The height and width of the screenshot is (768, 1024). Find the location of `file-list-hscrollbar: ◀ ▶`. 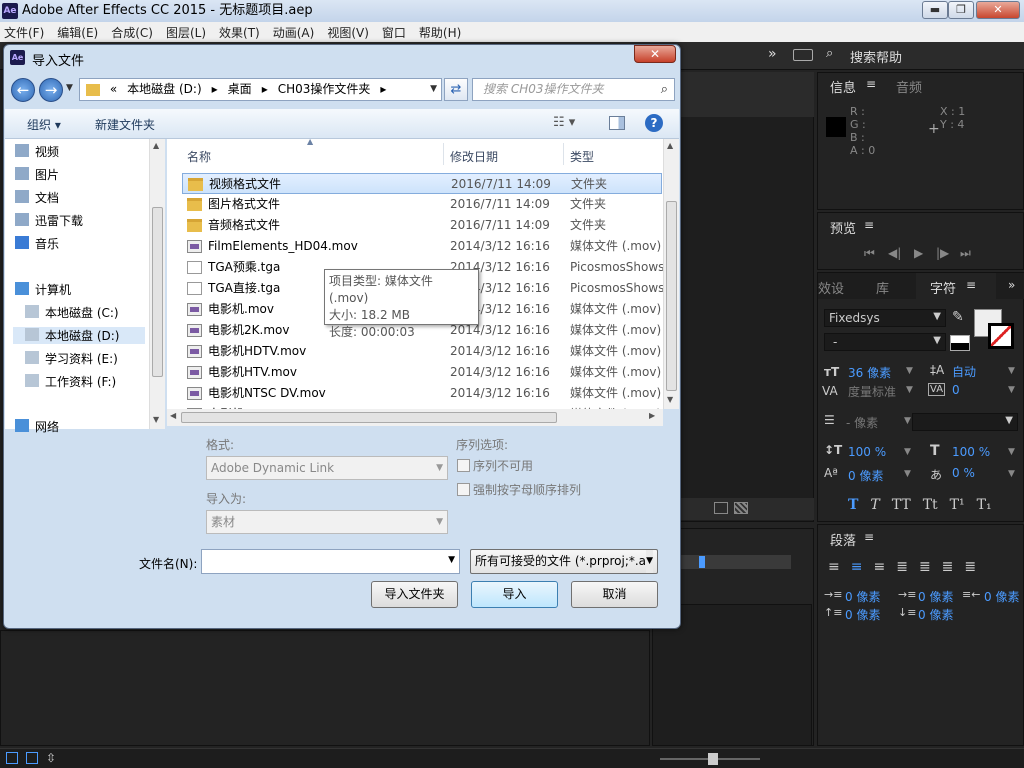

file-list-hscrollbar: ◀ ▶ is located at coordinates (415, 417).